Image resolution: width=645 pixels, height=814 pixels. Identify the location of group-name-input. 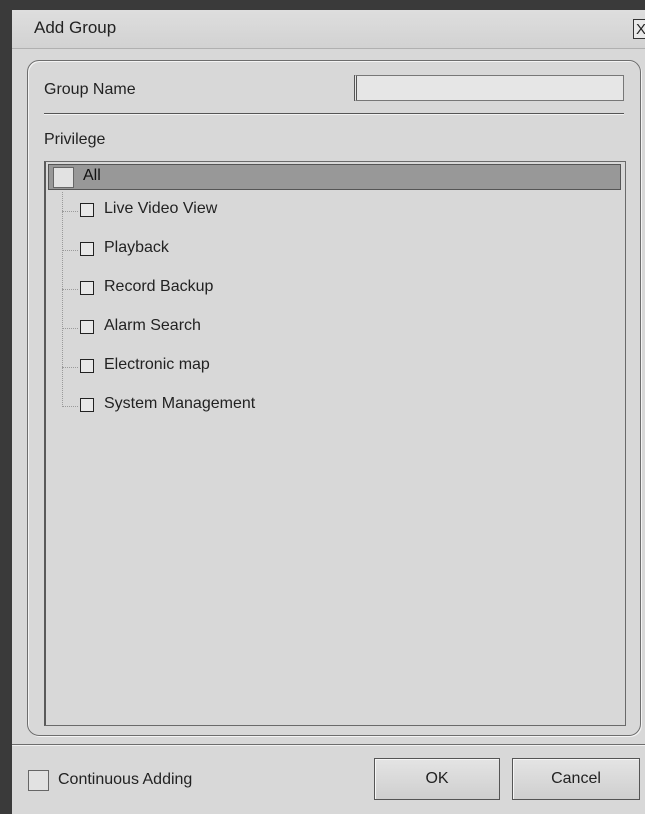
(489, 88).